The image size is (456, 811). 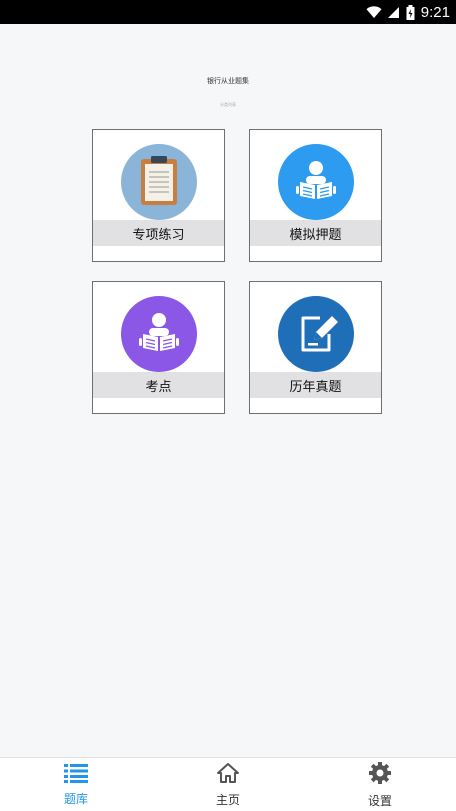 I want to click on tab-settings: 设置, so click(x=380, y=784).